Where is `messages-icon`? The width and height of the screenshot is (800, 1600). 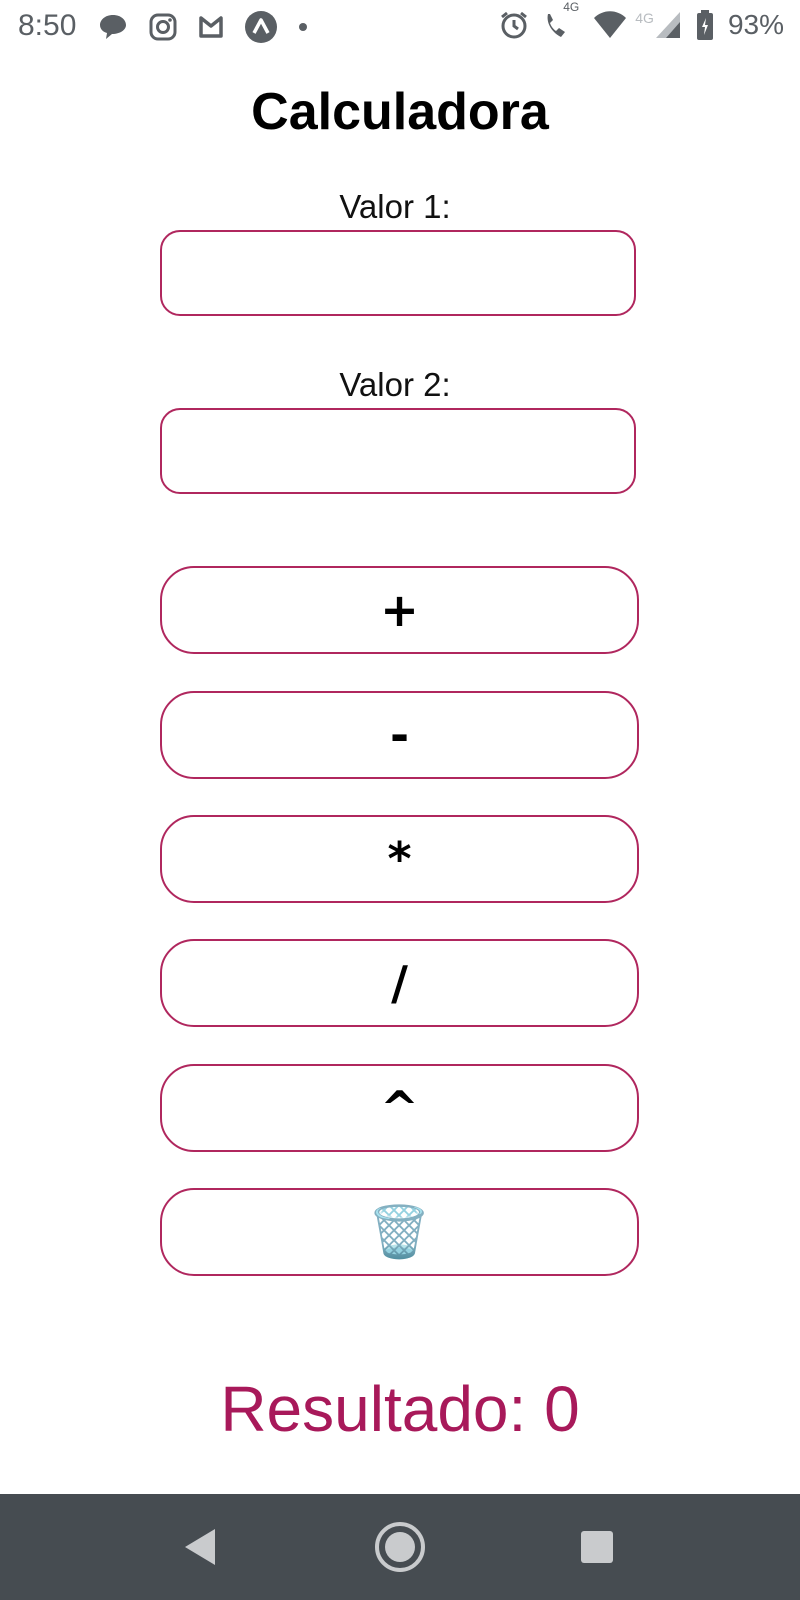
messages-icon is located at coordinates (113, 27).